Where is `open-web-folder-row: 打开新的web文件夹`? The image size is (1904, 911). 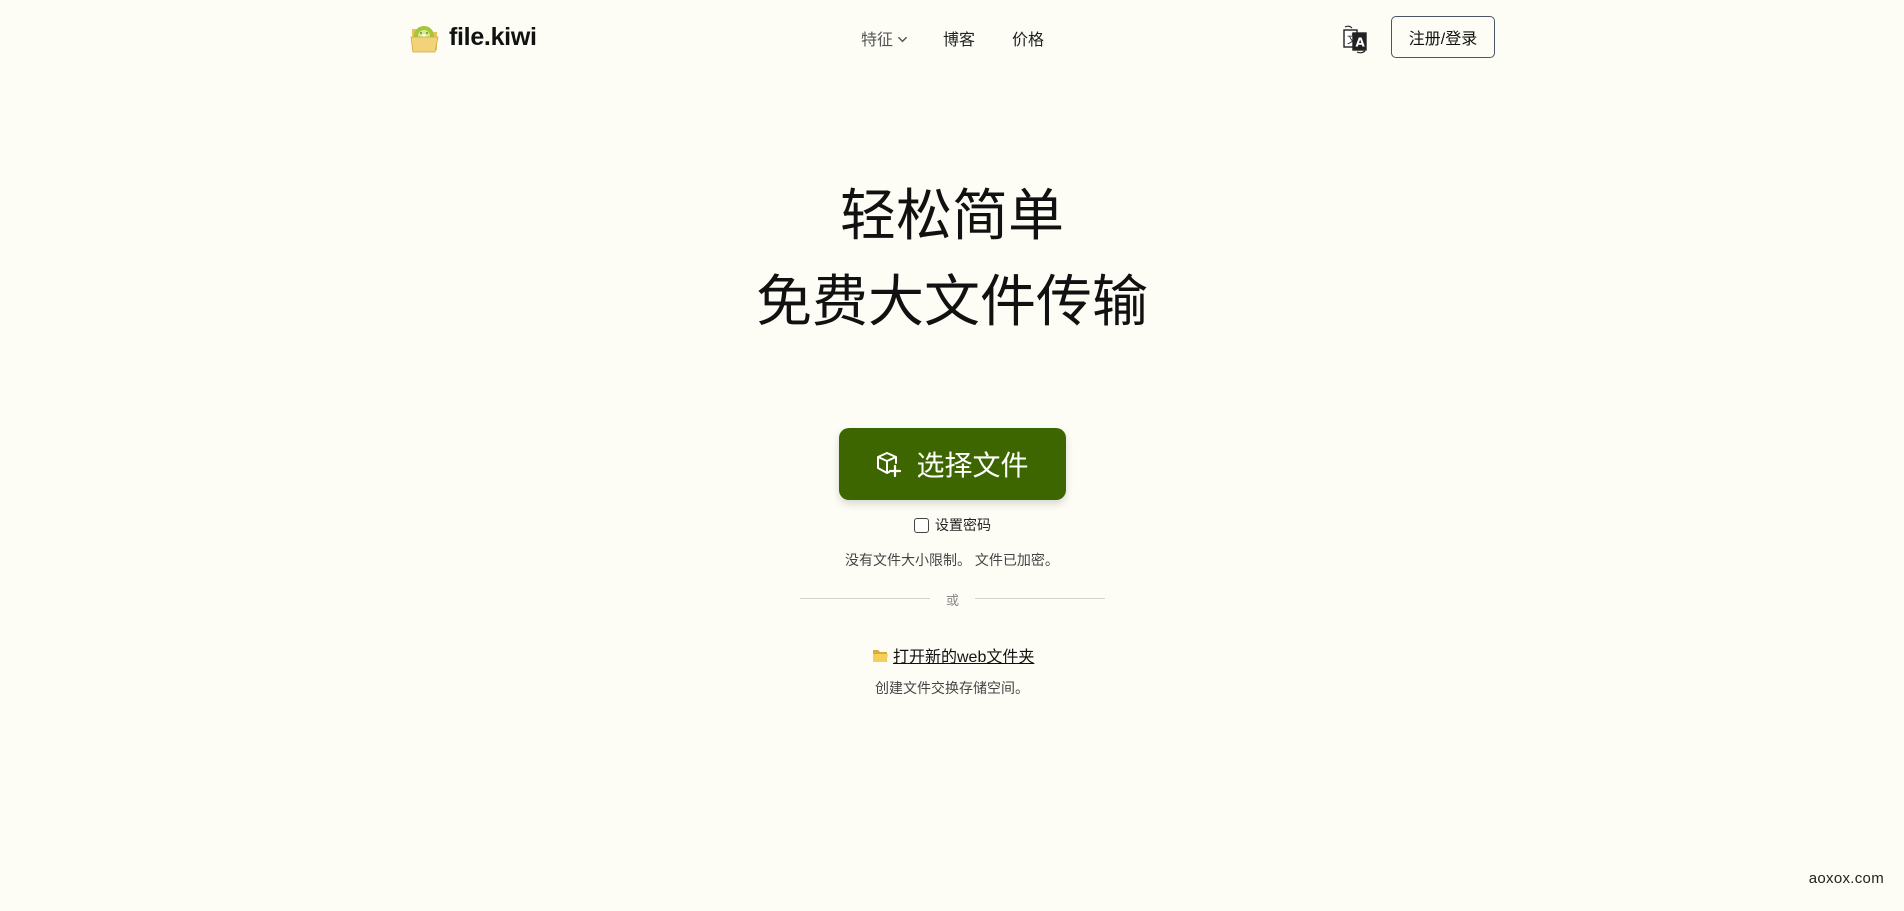 open-web-folder-row: 打开新的web文件夹 is located at coordinates (953, 655).